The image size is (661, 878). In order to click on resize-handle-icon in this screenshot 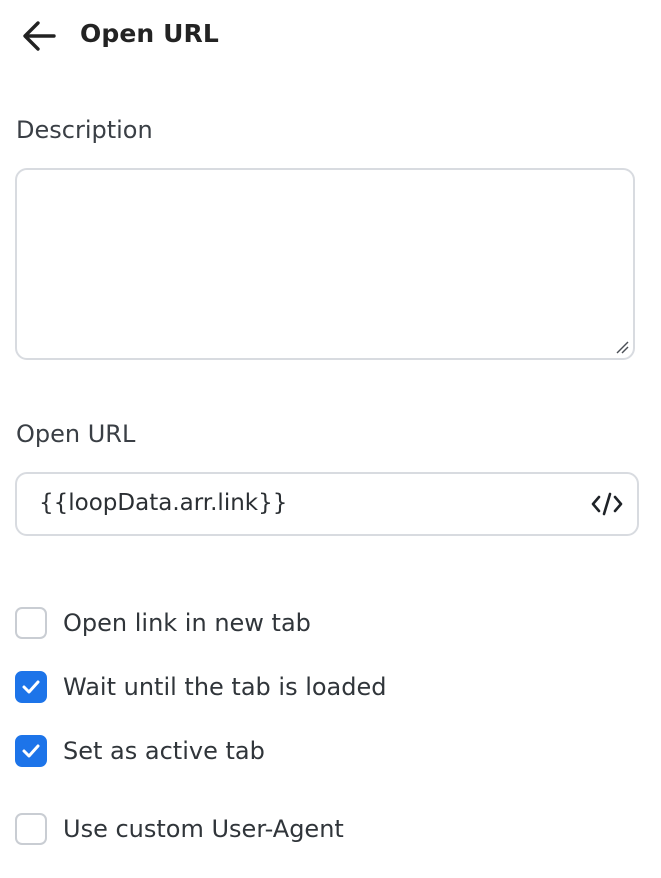, I will do `click(621, 346)`.